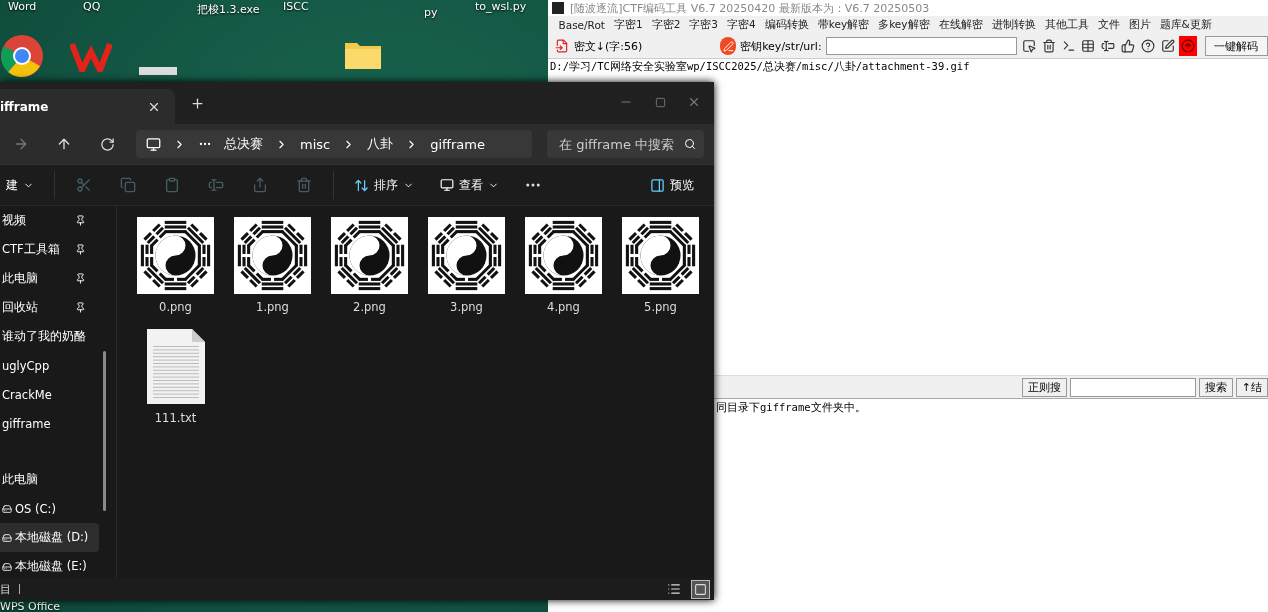 The width and height of the screenshot is (1268, 612). I want to click on edit-icon, so click(1167, 46).